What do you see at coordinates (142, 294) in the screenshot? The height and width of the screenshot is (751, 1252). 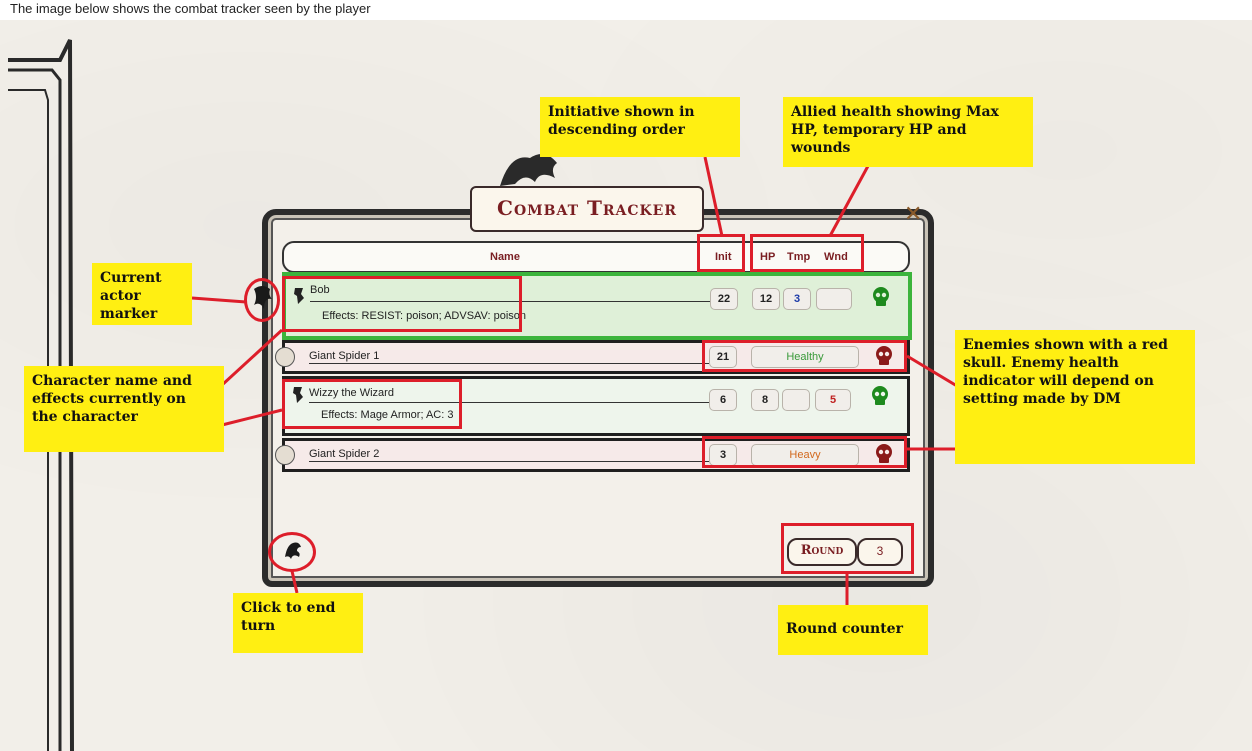 I see `note-current-actor: Current actor marker` at bounding box center [142, 294].